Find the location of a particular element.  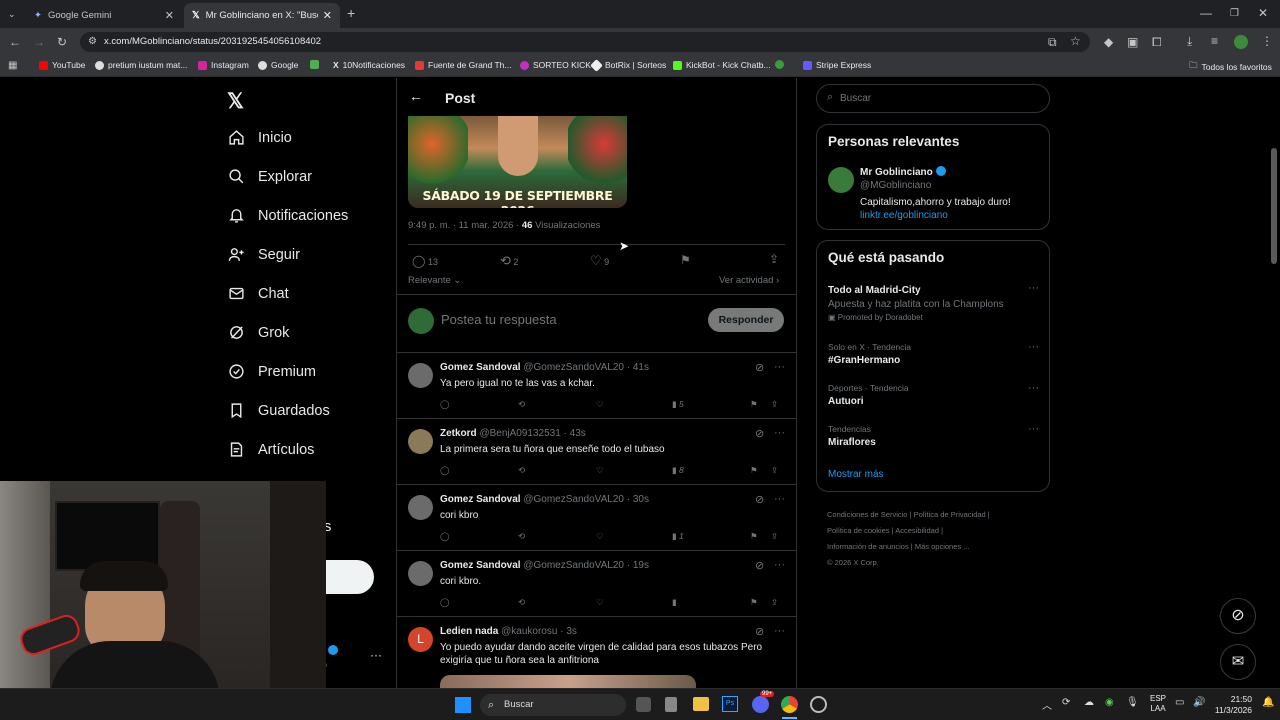

tray-chevron-icon: ︿ is located at coordinates (1047, 704).